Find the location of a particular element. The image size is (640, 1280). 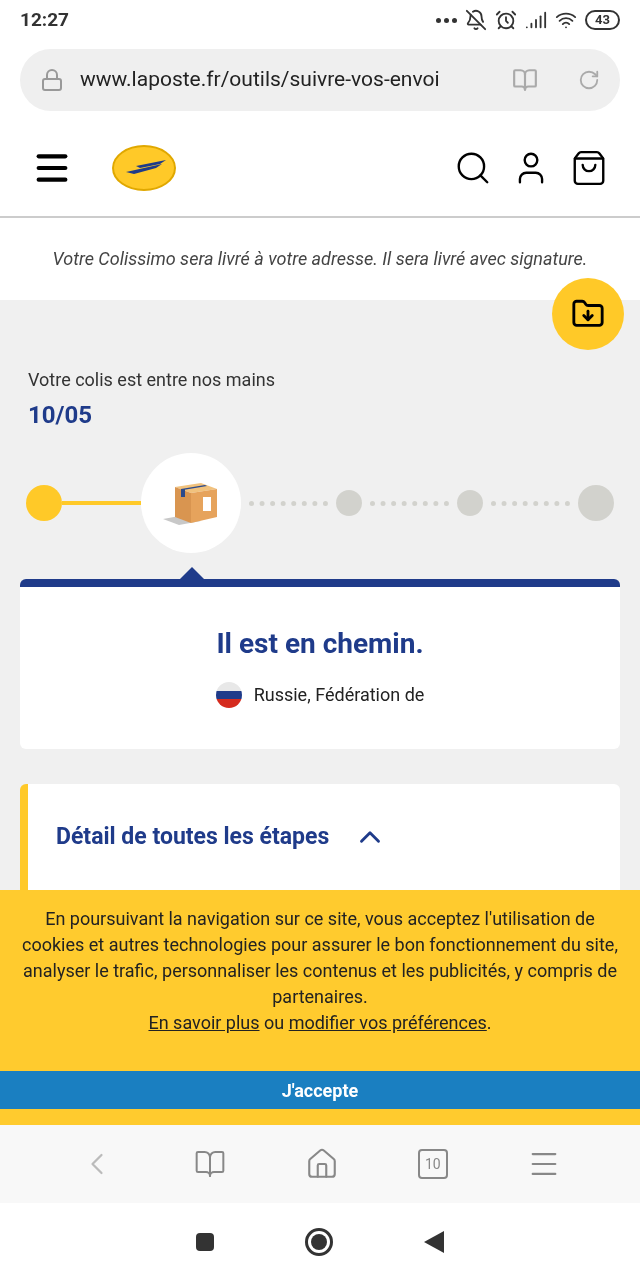

status-headline: Il est en chemin. is located at coordinates (320, 644).